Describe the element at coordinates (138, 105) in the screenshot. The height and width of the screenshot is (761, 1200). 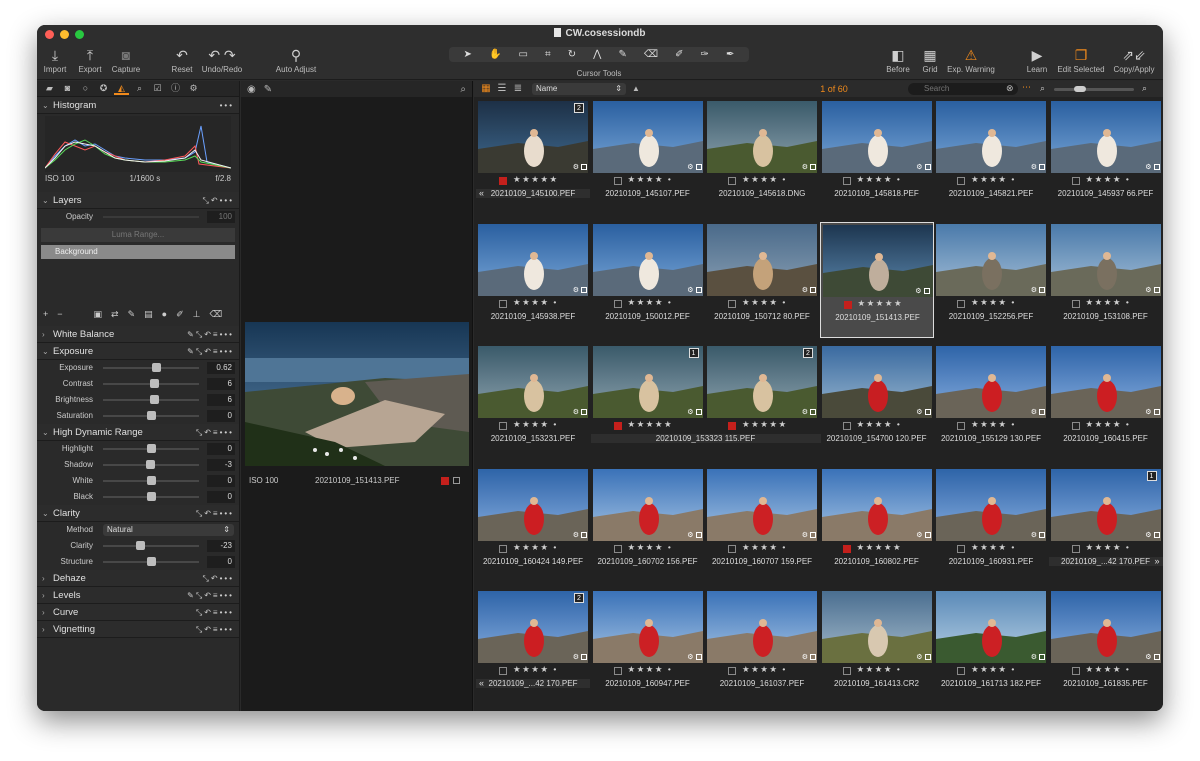
I see `histogram-header: ⌄ Histogram •••` at that location.